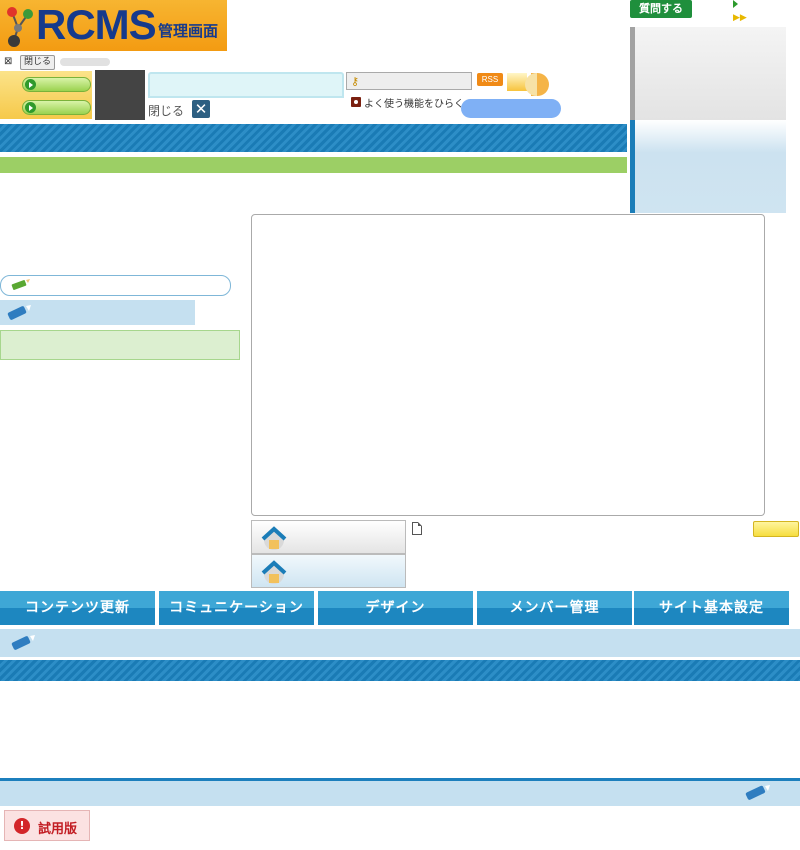 This screenshot has height=850, width=800. What do you see at coordinates (400, 670) in the screenshot?
I see `section-stripe` at bounding box center [400, 670].